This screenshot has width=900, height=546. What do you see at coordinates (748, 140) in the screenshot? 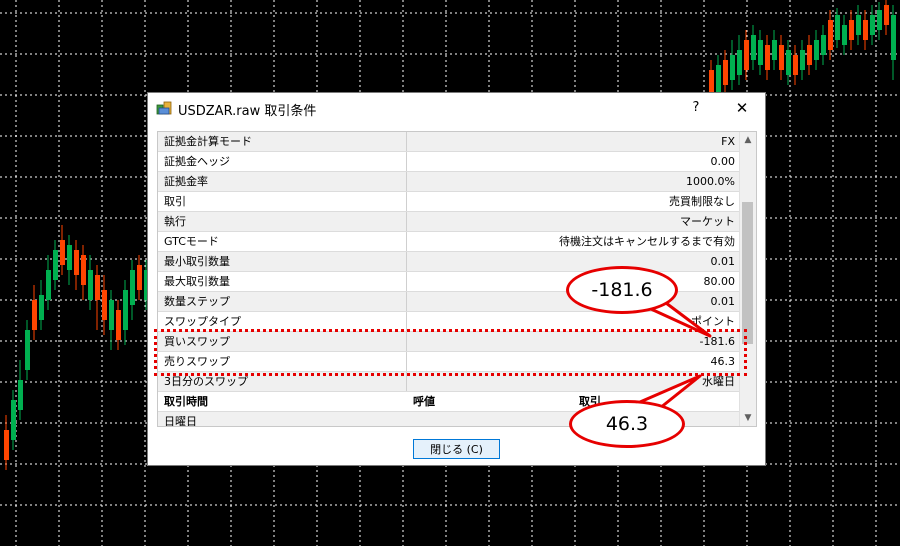
I see `scroll-up-arrow-icon: ▲` at bounding box center [748, 140].